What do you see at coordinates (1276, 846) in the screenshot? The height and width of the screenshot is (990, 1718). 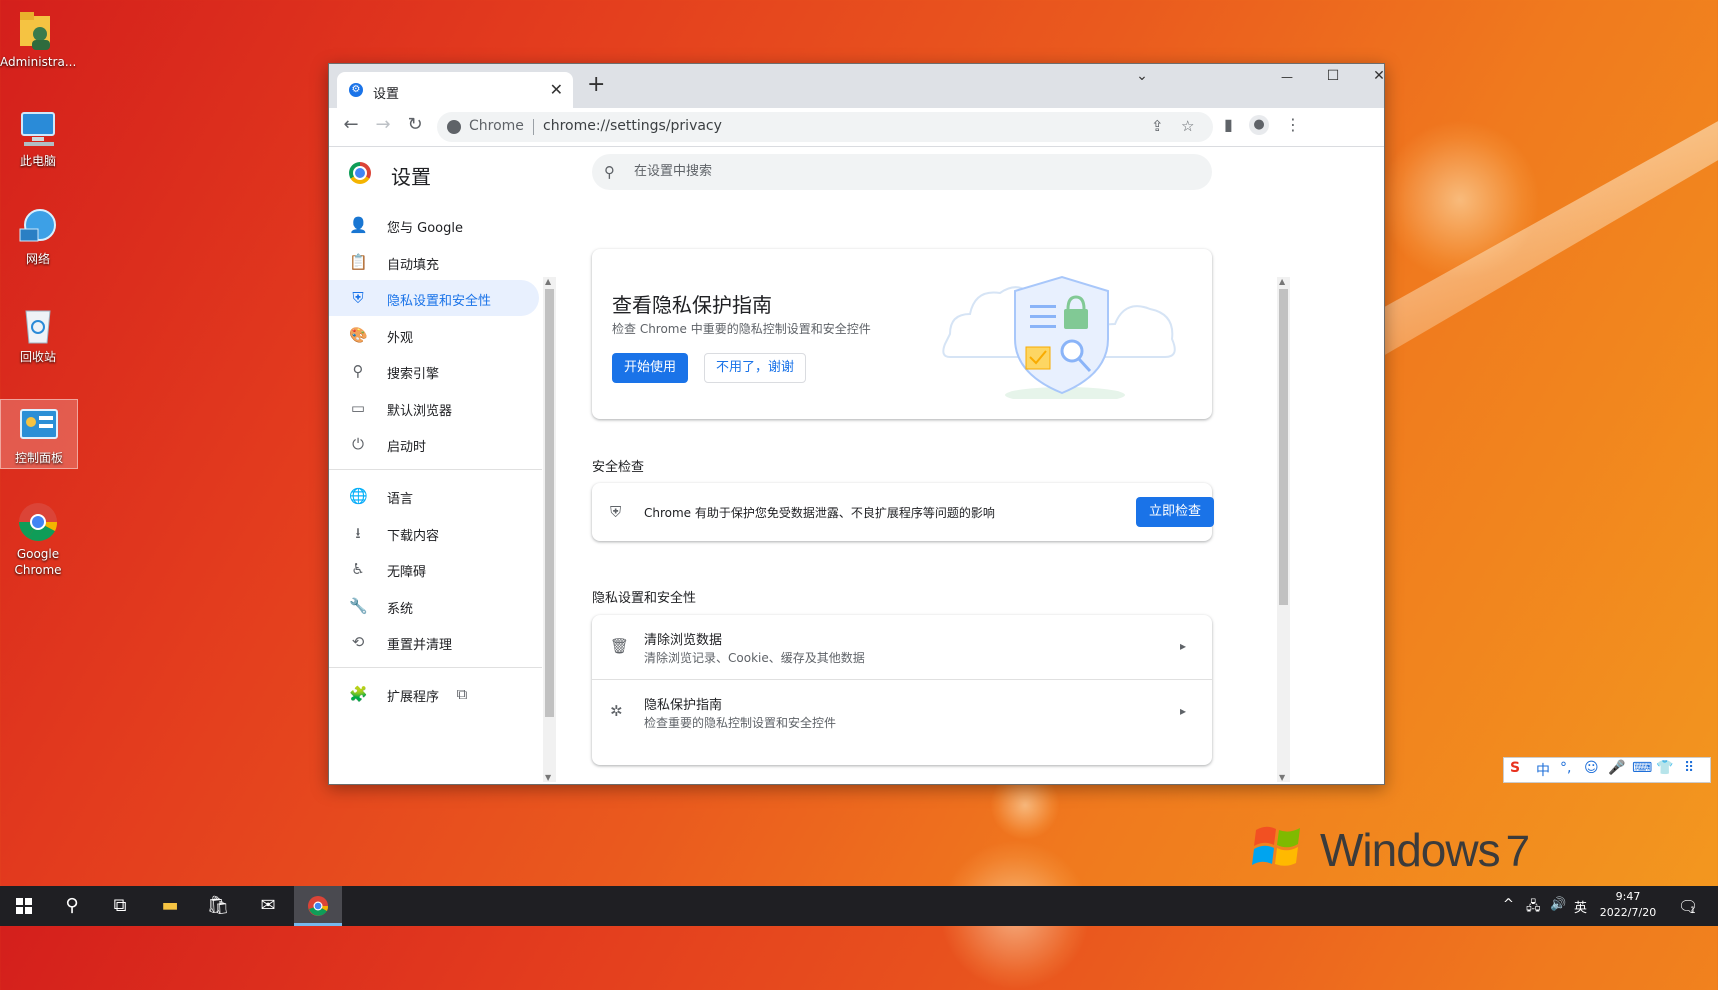 I see `windows-flag-logo` at bounding box center [1276, 846].